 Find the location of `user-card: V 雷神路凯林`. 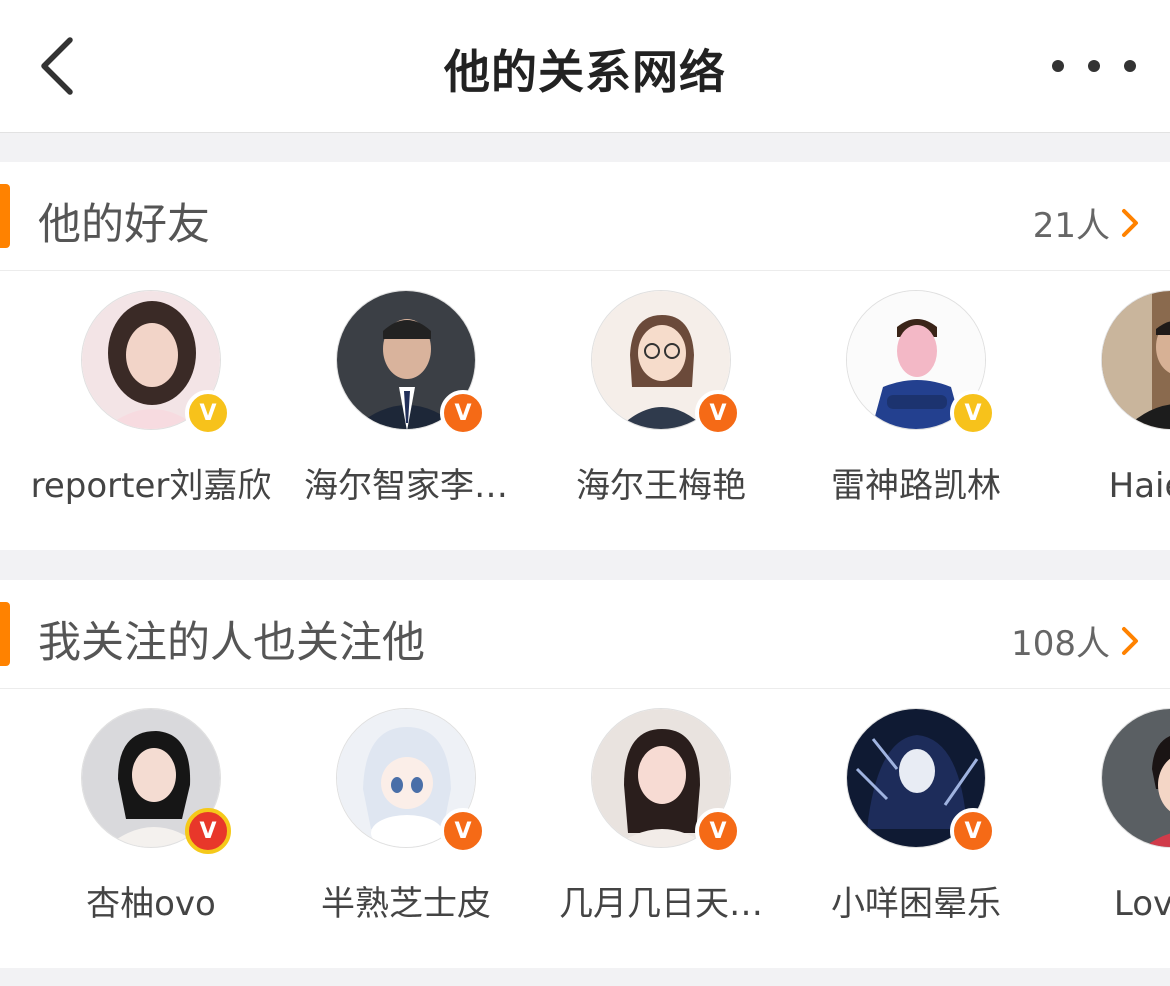

user-card: V 雷神路凯林 is located at coordinates (920, 408).